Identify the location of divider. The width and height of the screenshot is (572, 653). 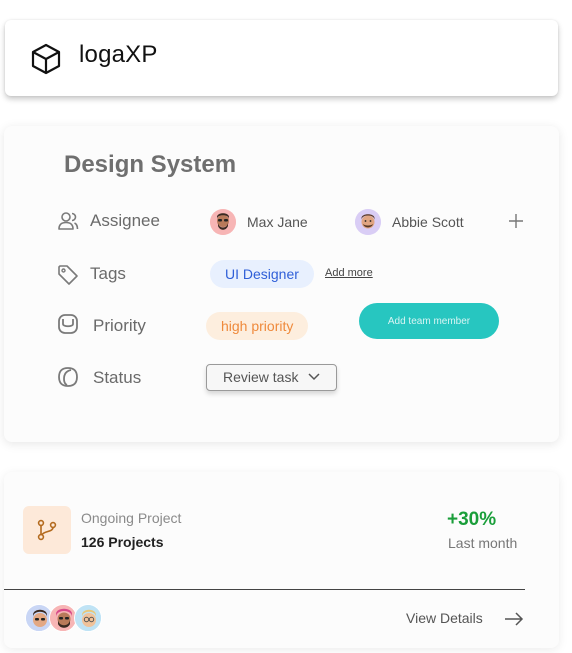
(264, 589).